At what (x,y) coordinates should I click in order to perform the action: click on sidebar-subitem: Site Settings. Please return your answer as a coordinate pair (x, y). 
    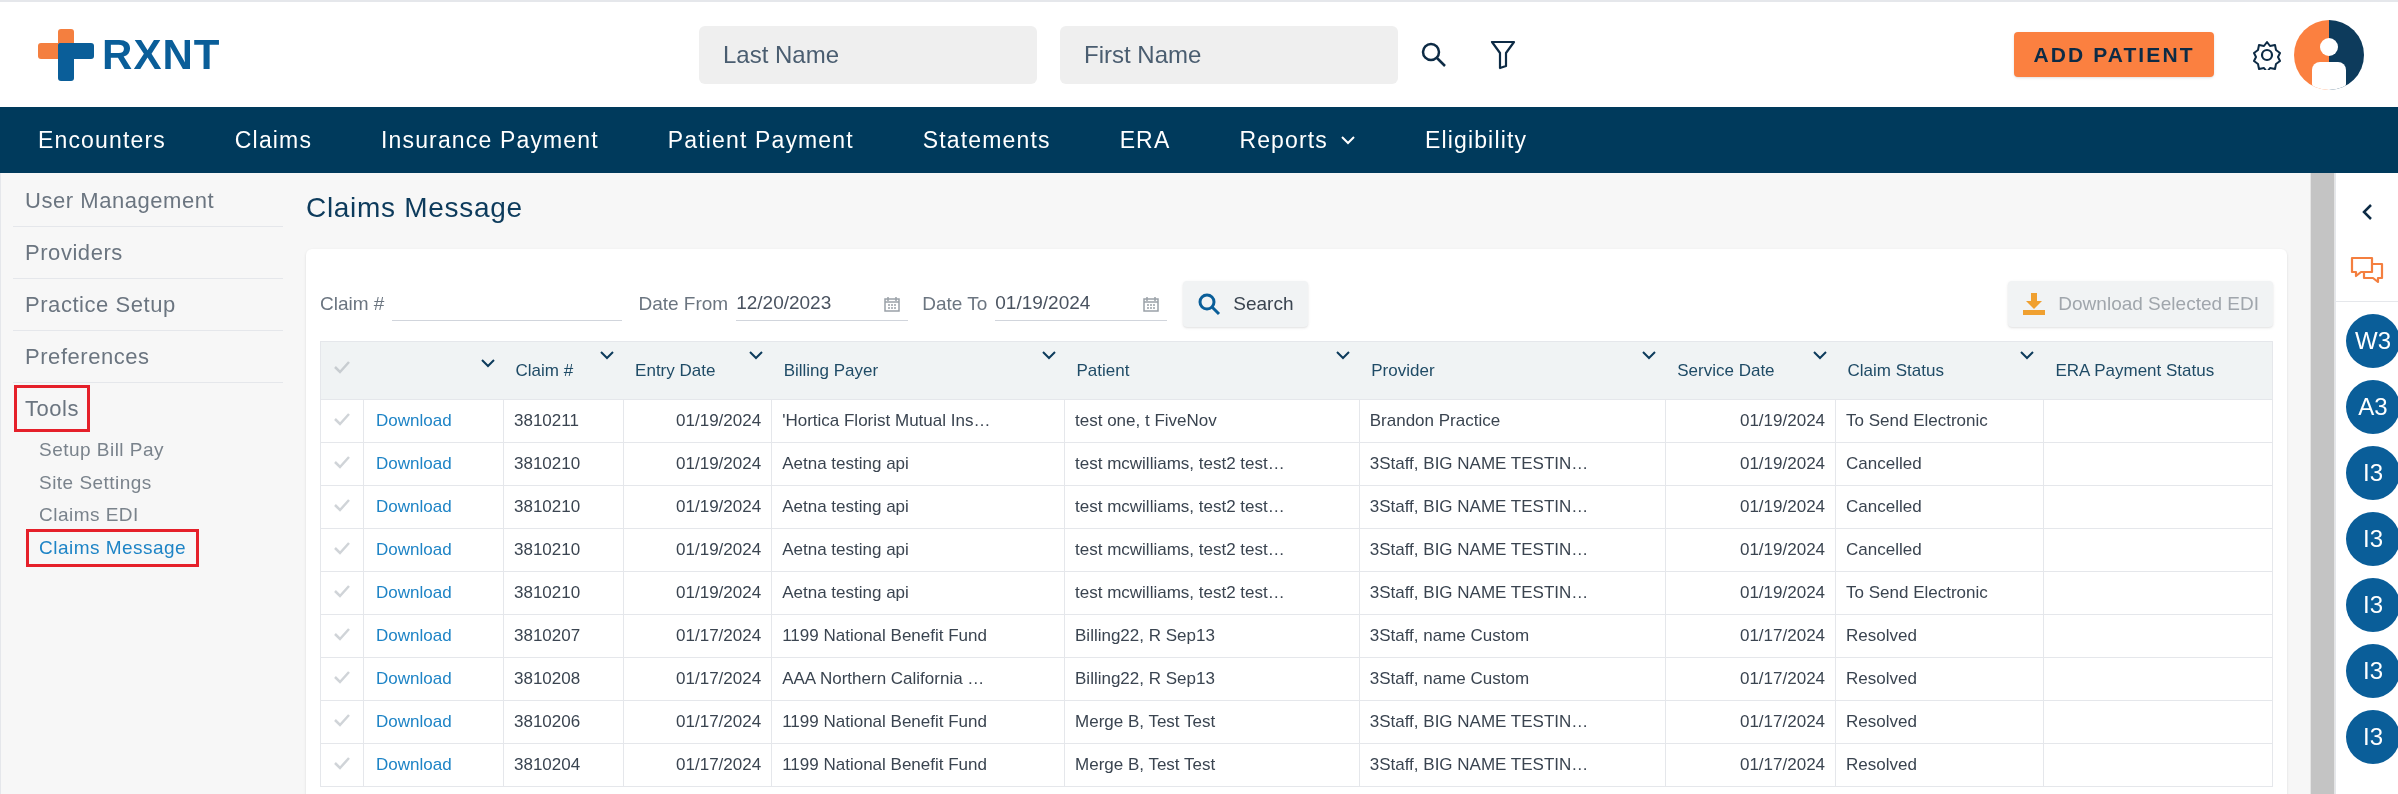
    Looking at the image, I should click on (95, 482).